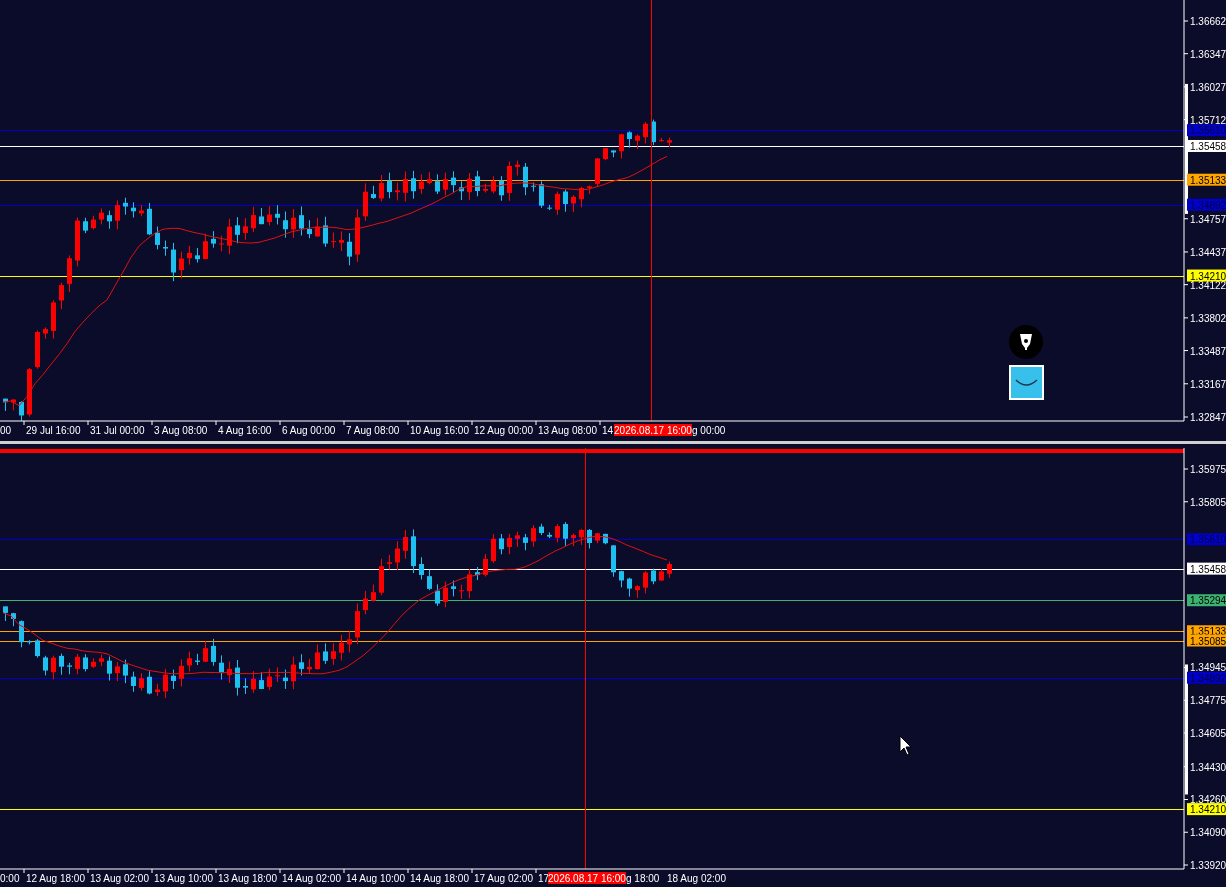 The height and width of the screenshot is (887, 1226). What do you see at coordinates (1208, 502) in the screenshot?
I see `price-label: 1.35805` at bounding box center [1208, 502].